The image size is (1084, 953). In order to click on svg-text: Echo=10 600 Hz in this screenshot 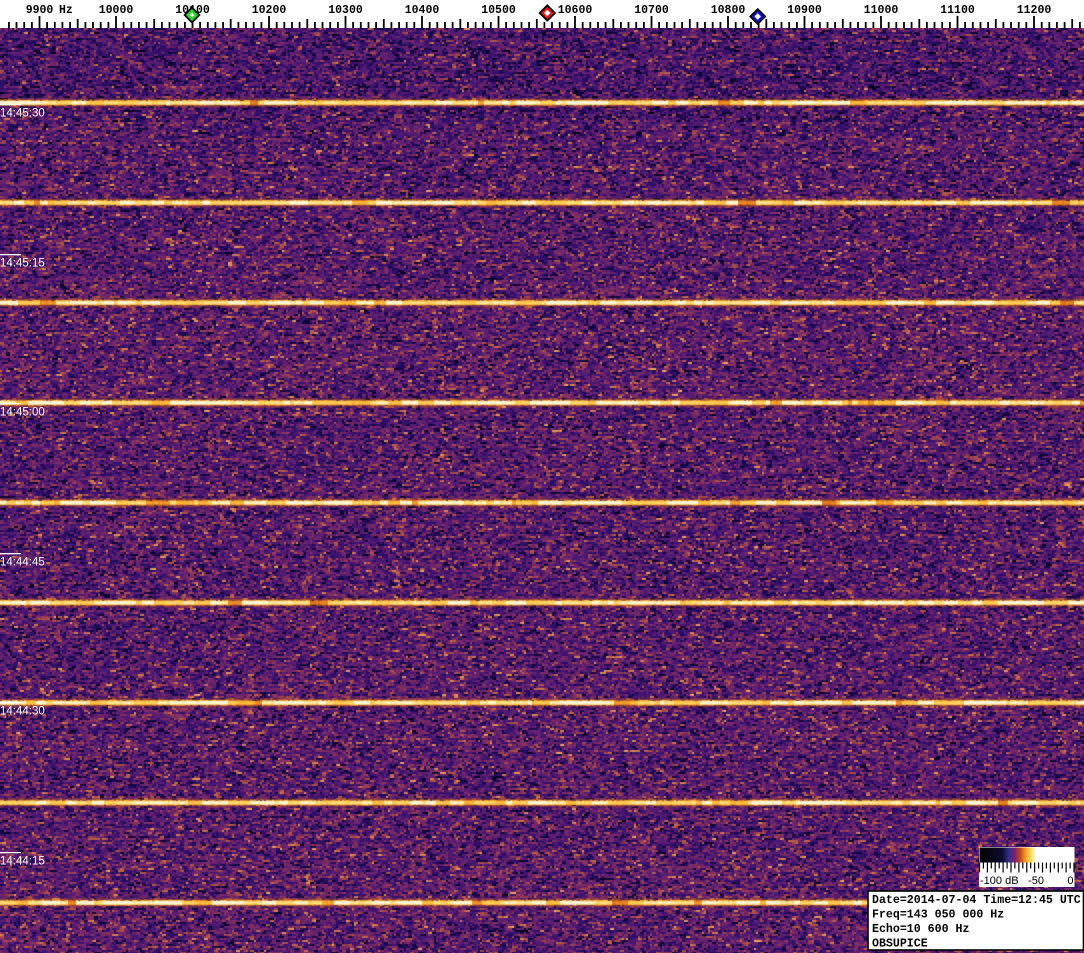, I will do `click(920, 929)`.